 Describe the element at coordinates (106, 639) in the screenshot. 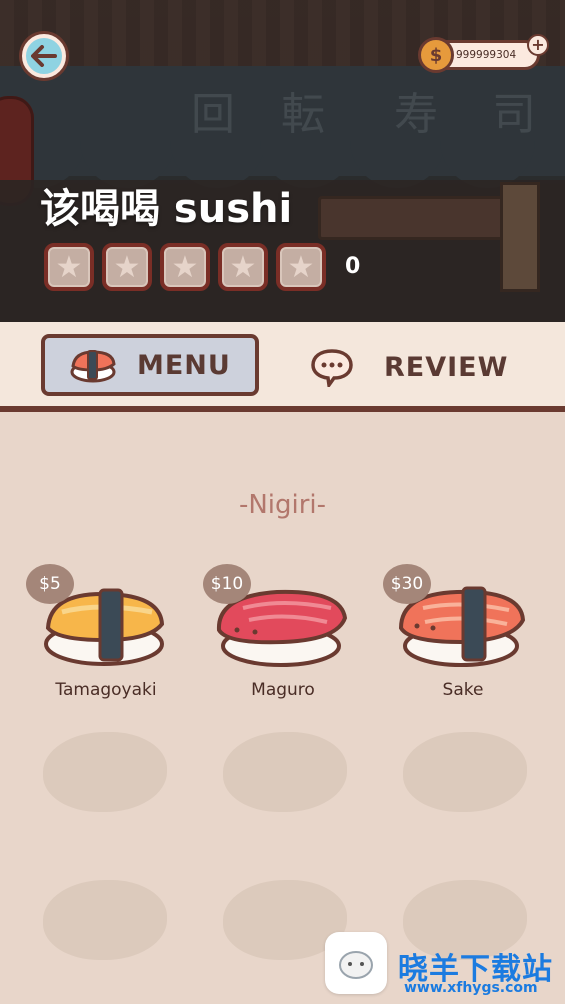

I see `menu-item-tamagoyaki: $5 Tamagoyaki` at that location.